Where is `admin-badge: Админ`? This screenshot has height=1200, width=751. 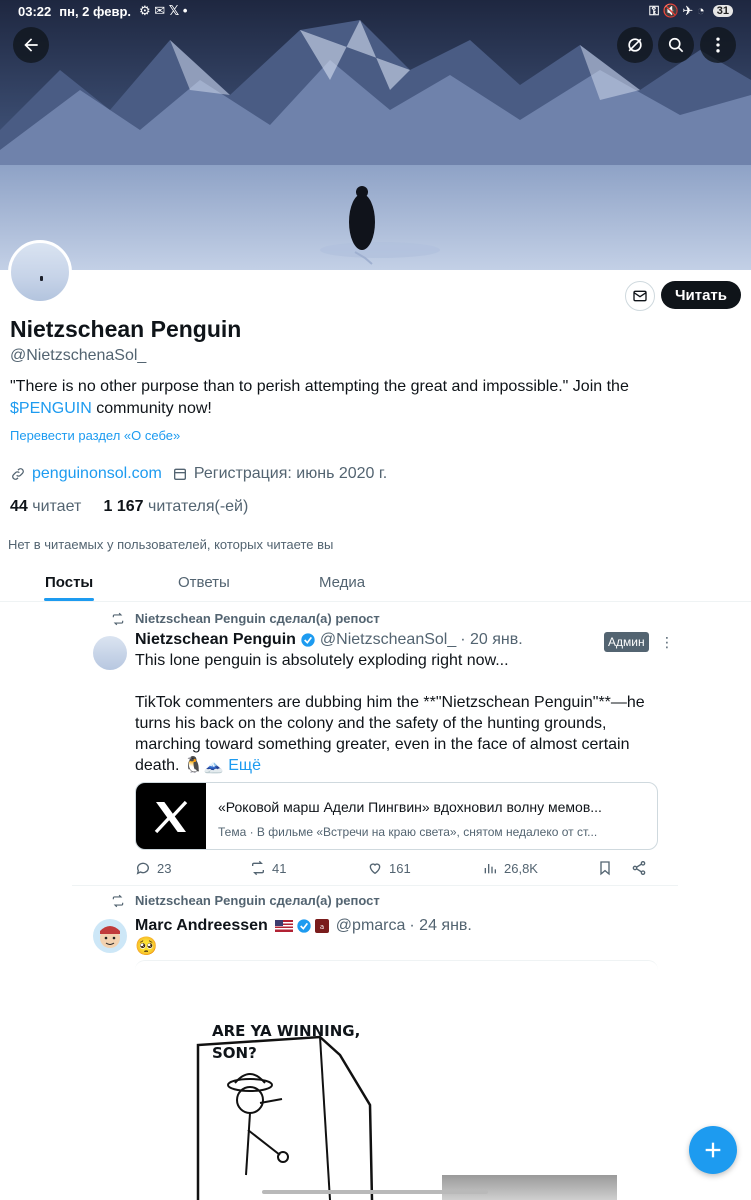
admin-badge: Админ is located at coordinates (626, 642).